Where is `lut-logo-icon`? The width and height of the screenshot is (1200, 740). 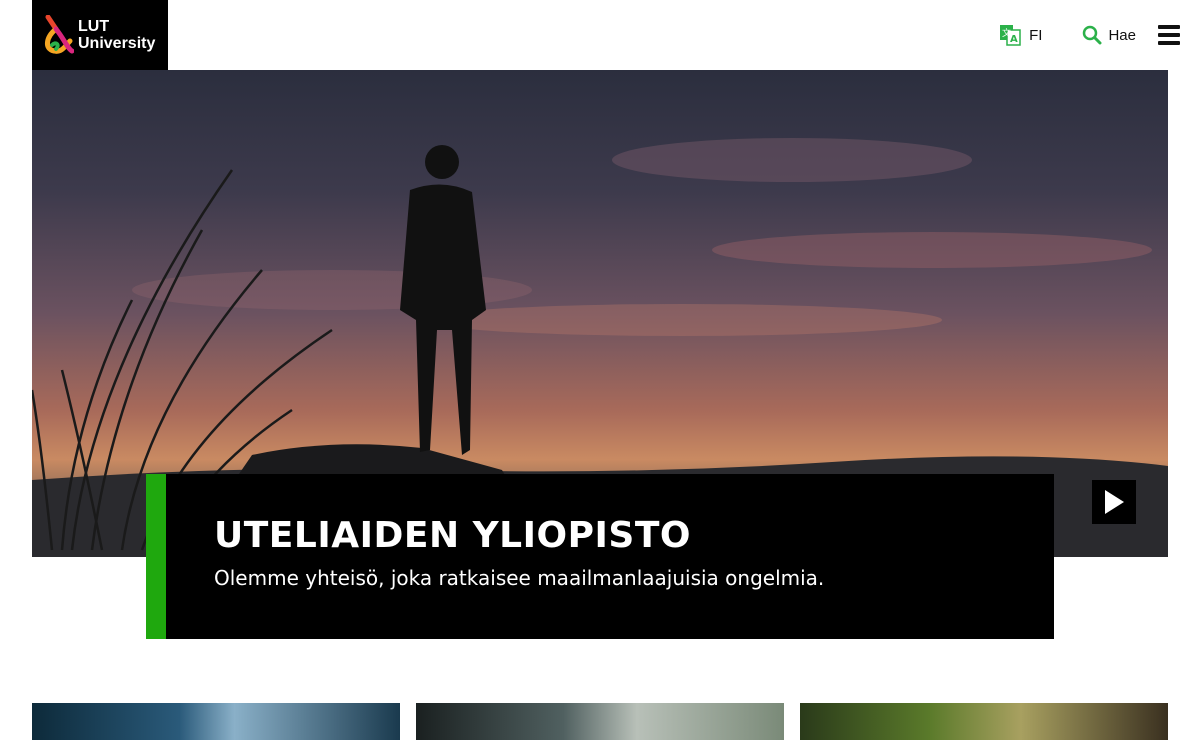
lut-logo-icon is located at coordinates (59, 34).